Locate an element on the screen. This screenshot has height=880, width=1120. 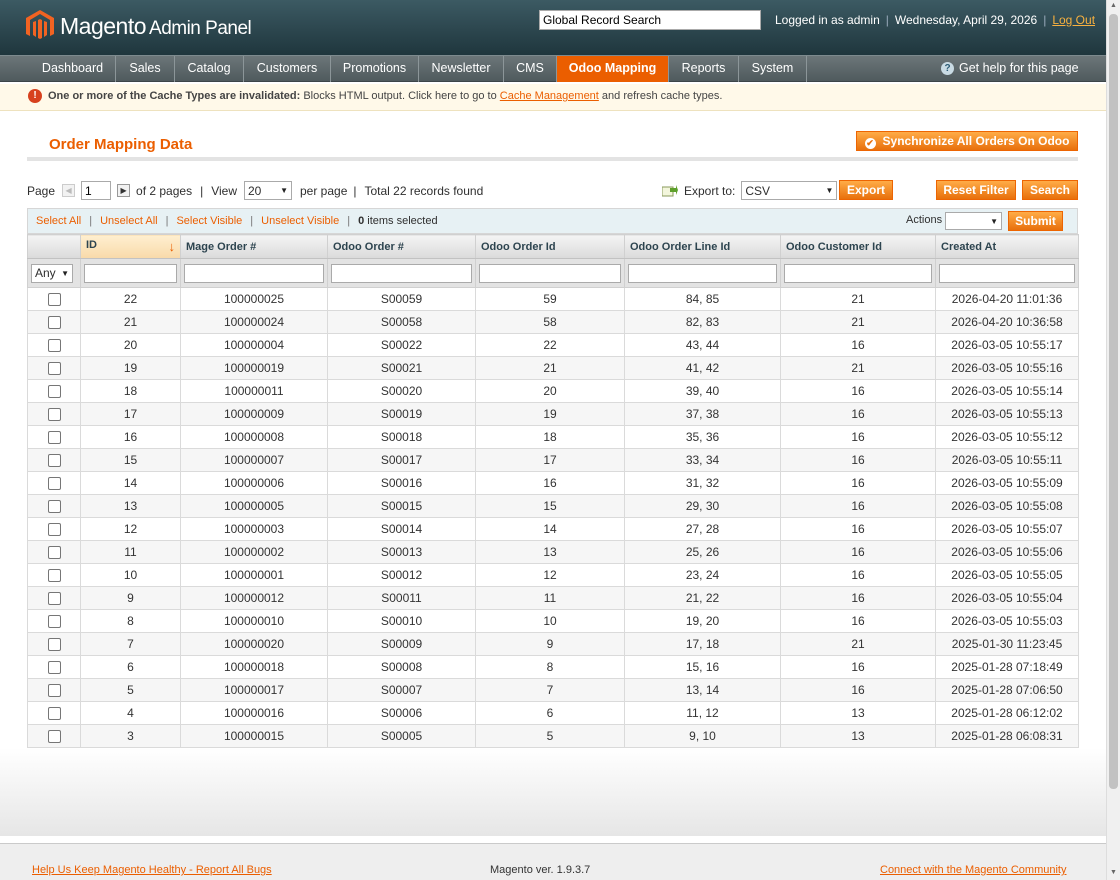
filter-created-at-input is located at coordinates (1007, 273).